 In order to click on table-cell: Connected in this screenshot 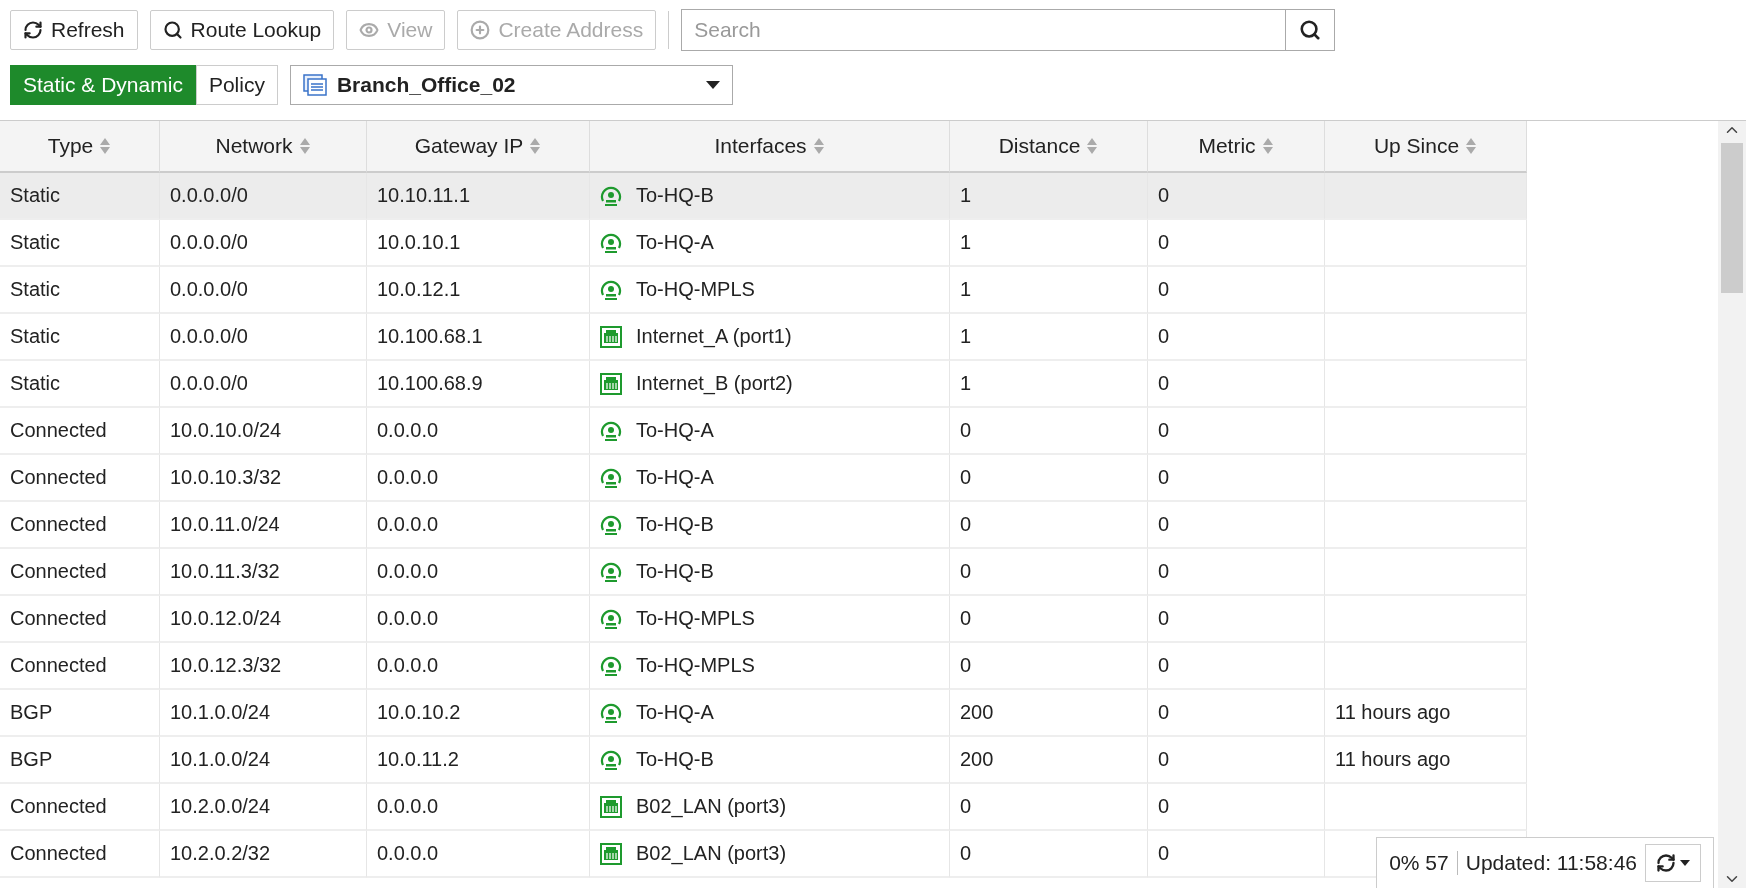, I will do `click(80, 854)`.